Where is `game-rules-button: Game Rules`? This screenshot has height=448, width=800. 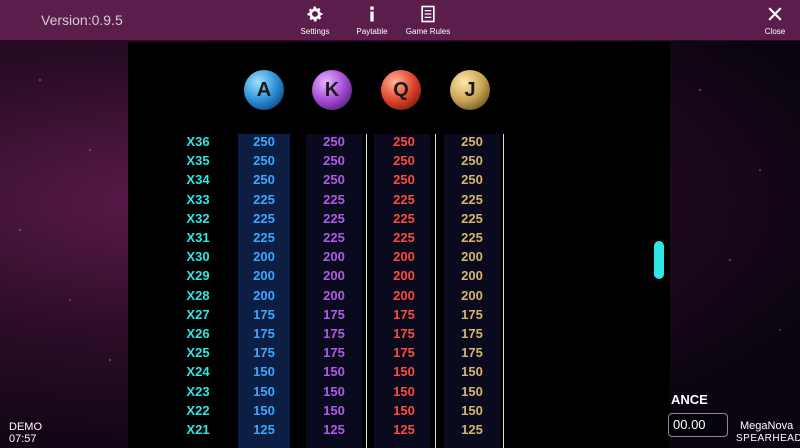 game-rules-button: Game Rules is located at coordinates (428, 22).